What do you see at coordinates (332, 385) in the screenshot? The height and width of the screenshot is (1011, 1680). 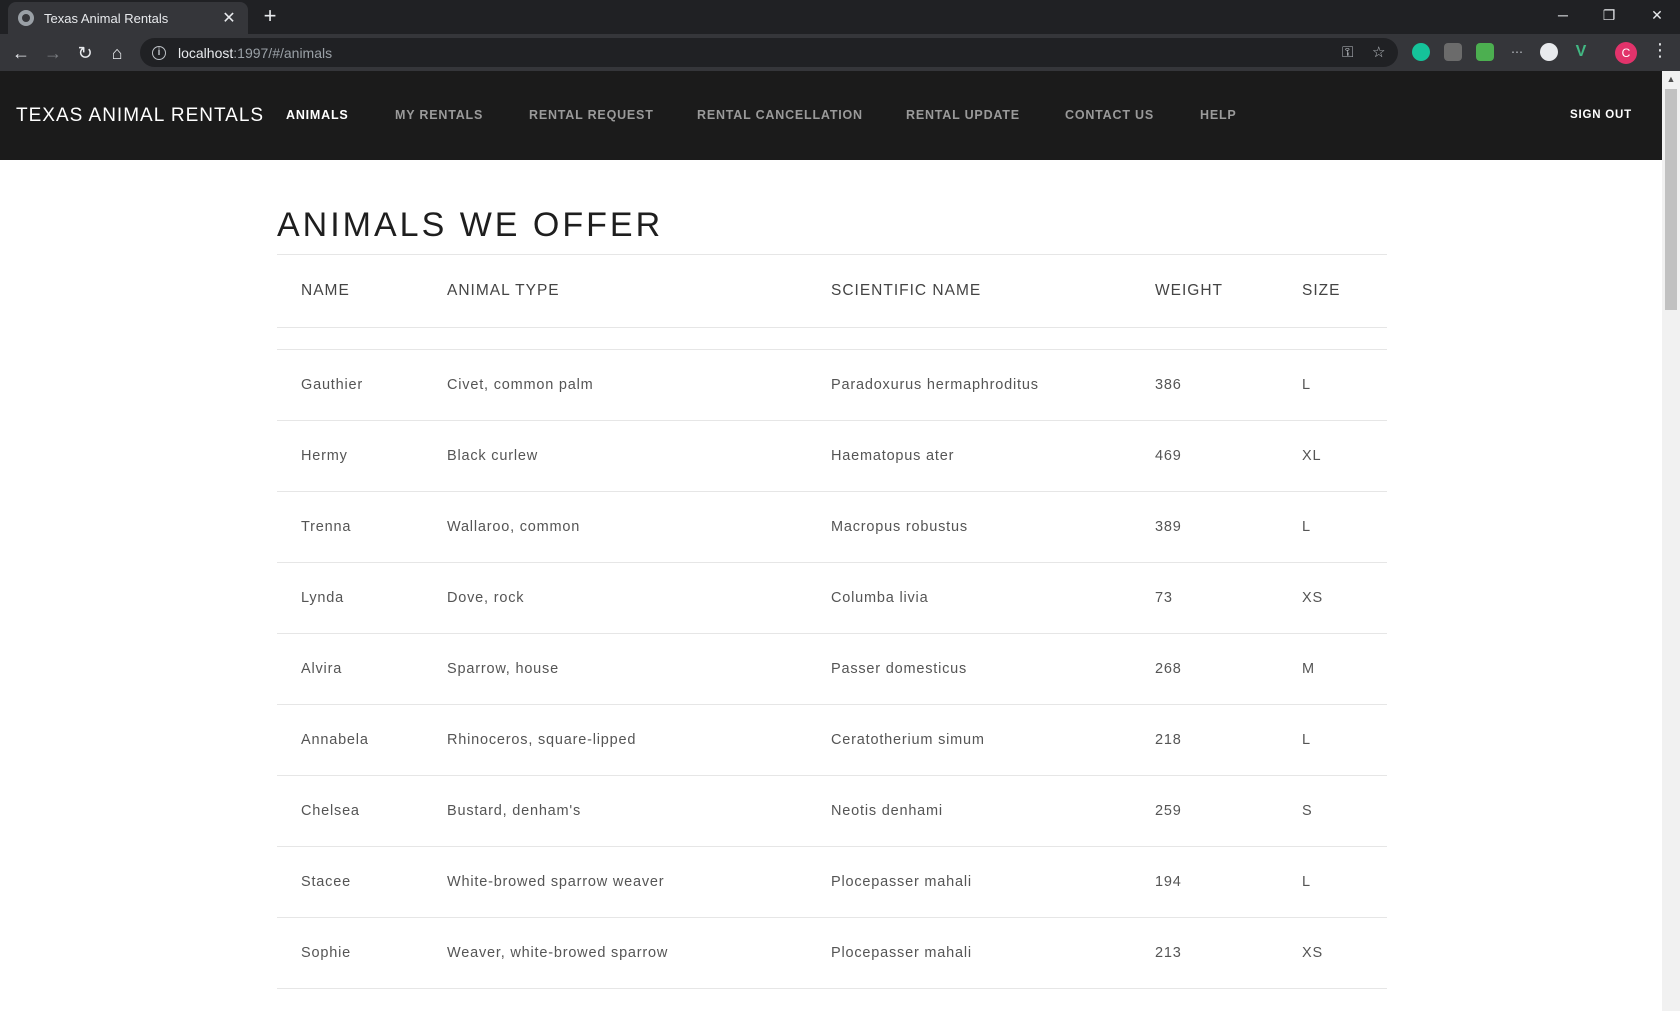 I see `cell-name: Gauthier` at bounding box center [332, 385].